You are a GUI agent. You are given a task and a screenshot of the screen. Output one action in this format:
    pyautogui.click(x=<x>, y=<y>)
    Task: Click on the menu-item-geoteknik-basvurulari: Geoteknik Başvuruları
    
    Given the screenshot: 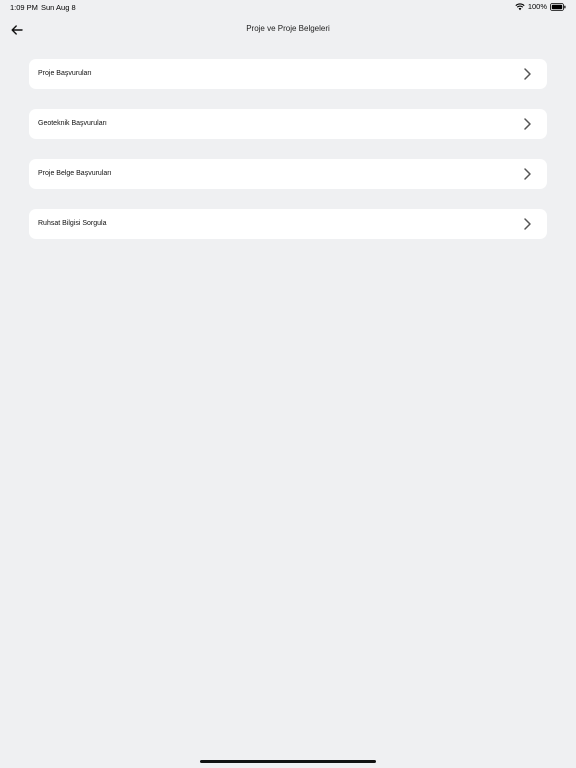 What is the action you would take?
    pyautogui.click(x=288, y=124)
    